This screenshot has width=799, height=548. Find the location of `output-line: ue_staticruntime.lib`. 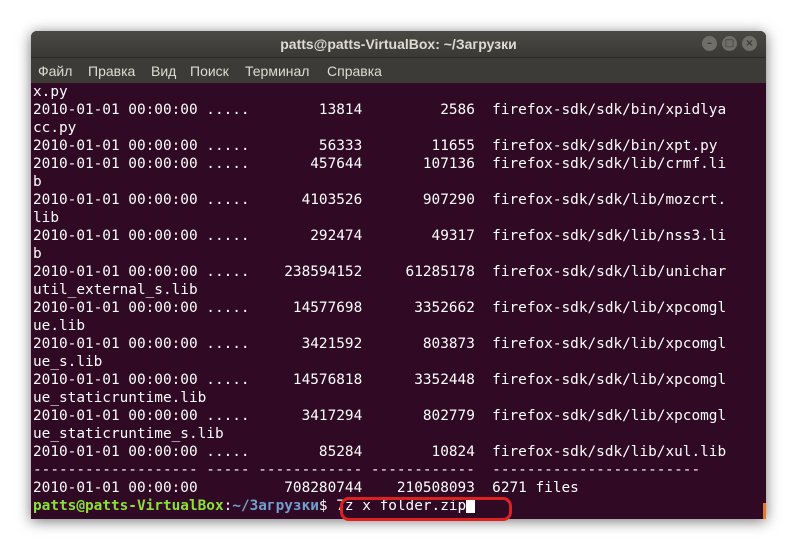

output-line: ue_staticruntime.lib is located at coordinates (120, 398).